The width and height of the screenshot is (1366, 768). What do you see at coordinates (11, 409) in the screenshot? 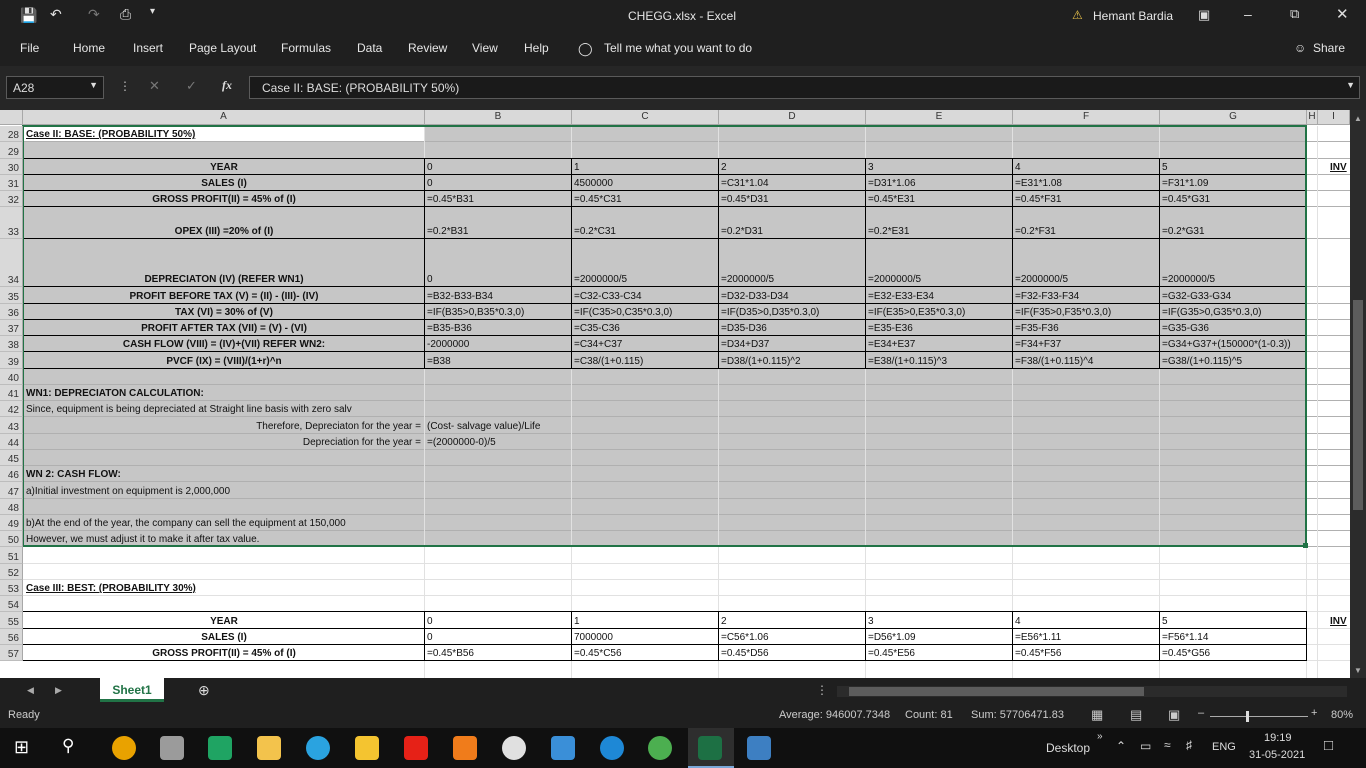
I see `row-header: 42` at bounding box center [11, 409].